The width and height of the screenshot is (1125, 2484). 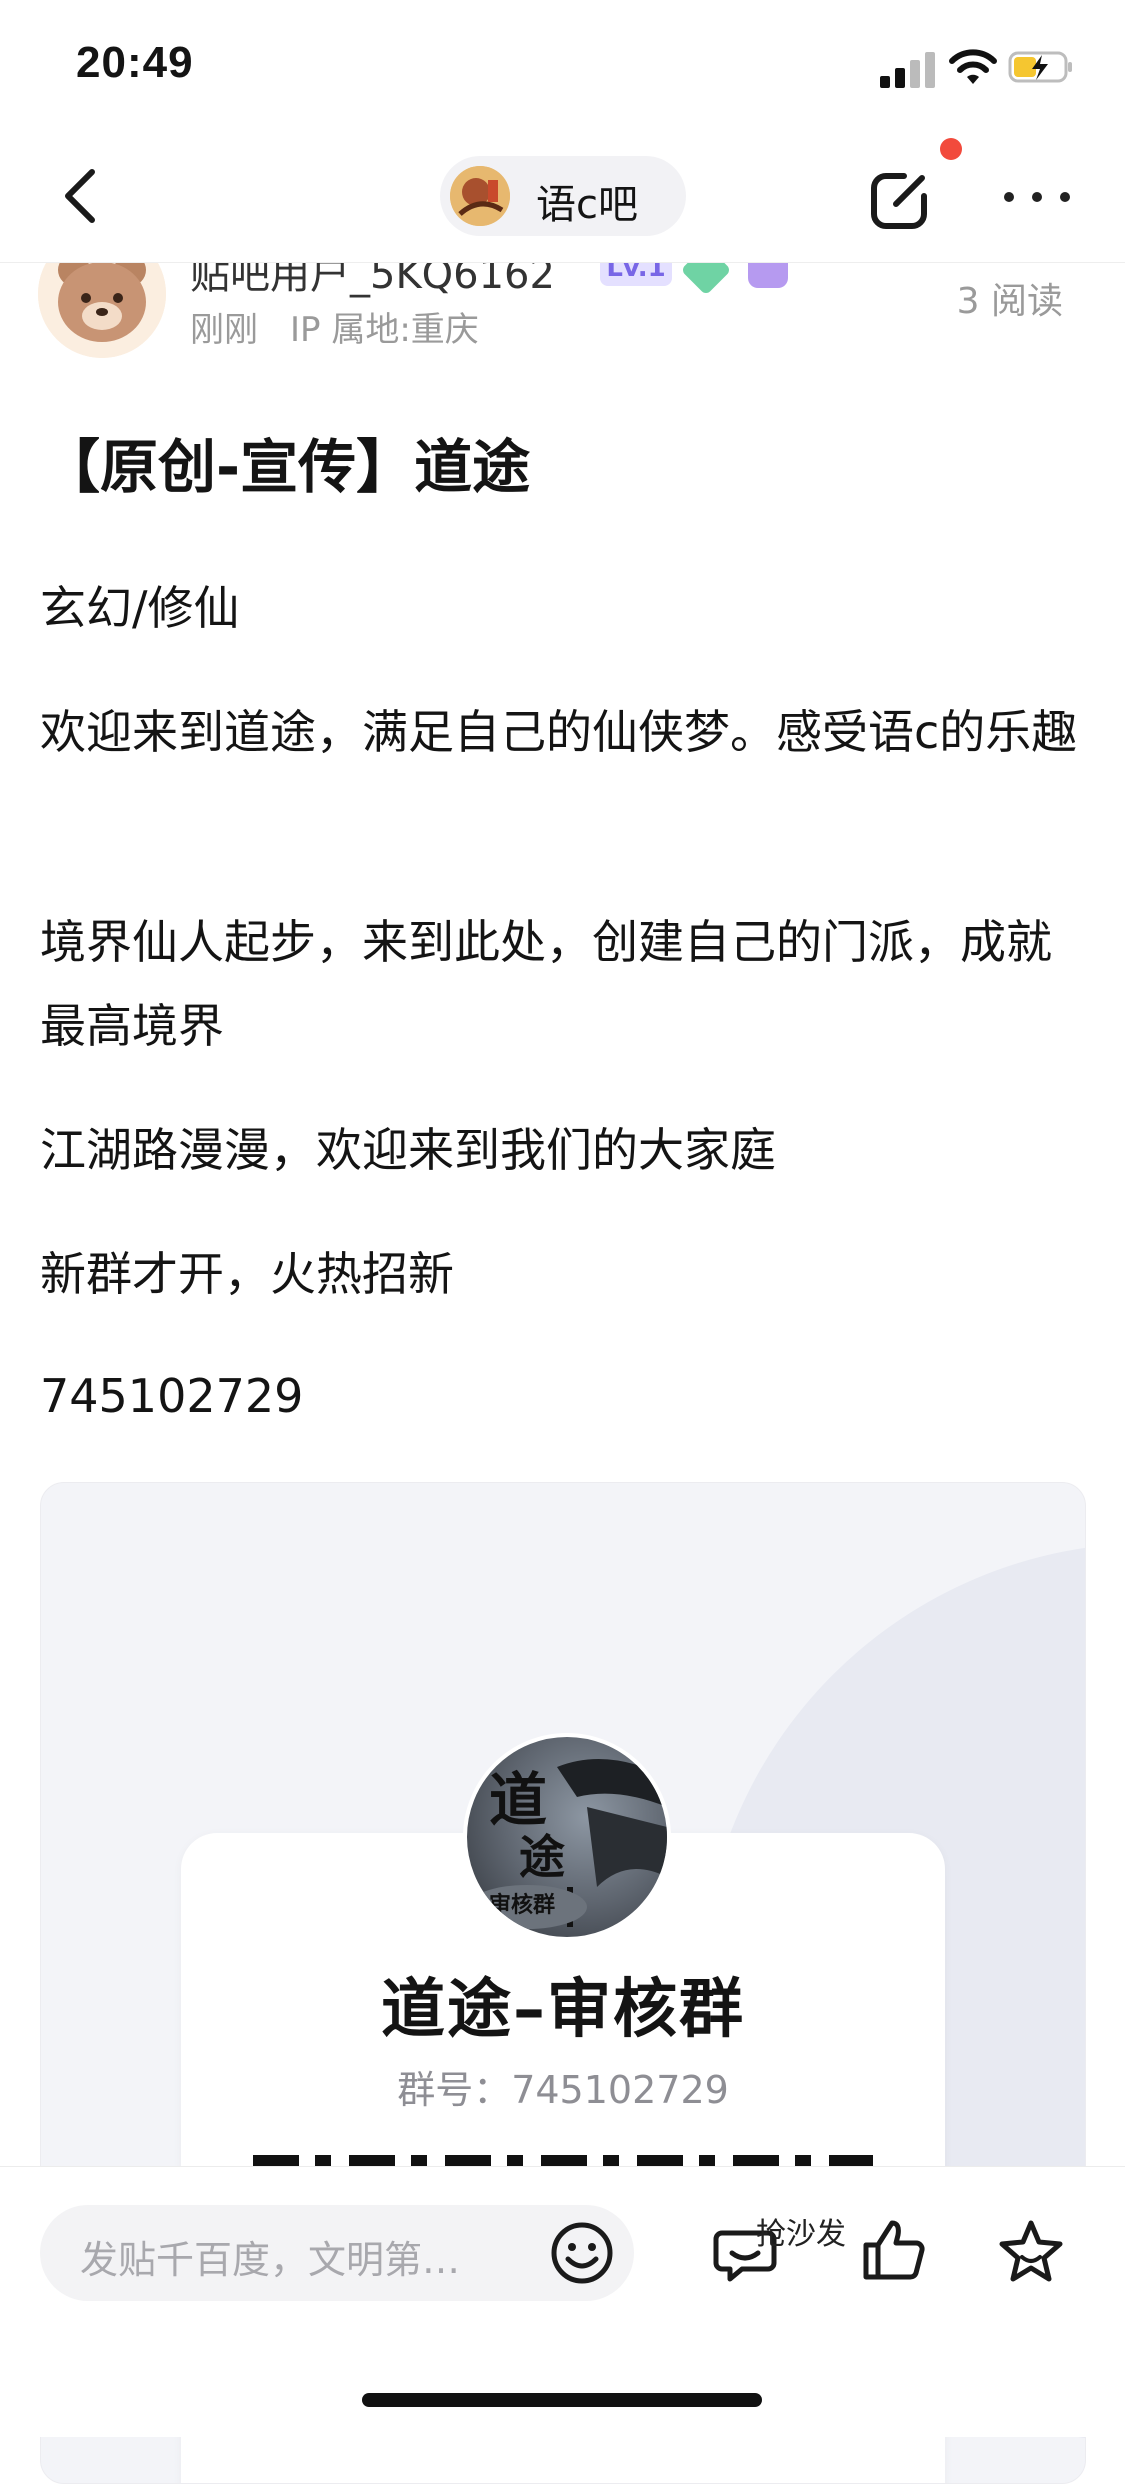 I want to click on forum-title-pill: 语c吧, so click(x=563, y=196).